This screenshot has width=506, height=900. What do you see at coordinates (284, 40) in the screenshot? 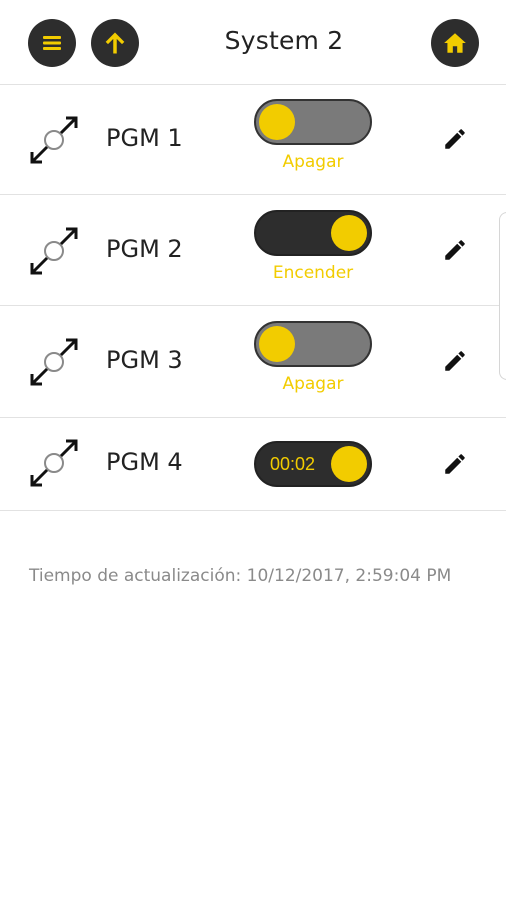
I see `page-title: System 2` at bounding box center [284, 40].